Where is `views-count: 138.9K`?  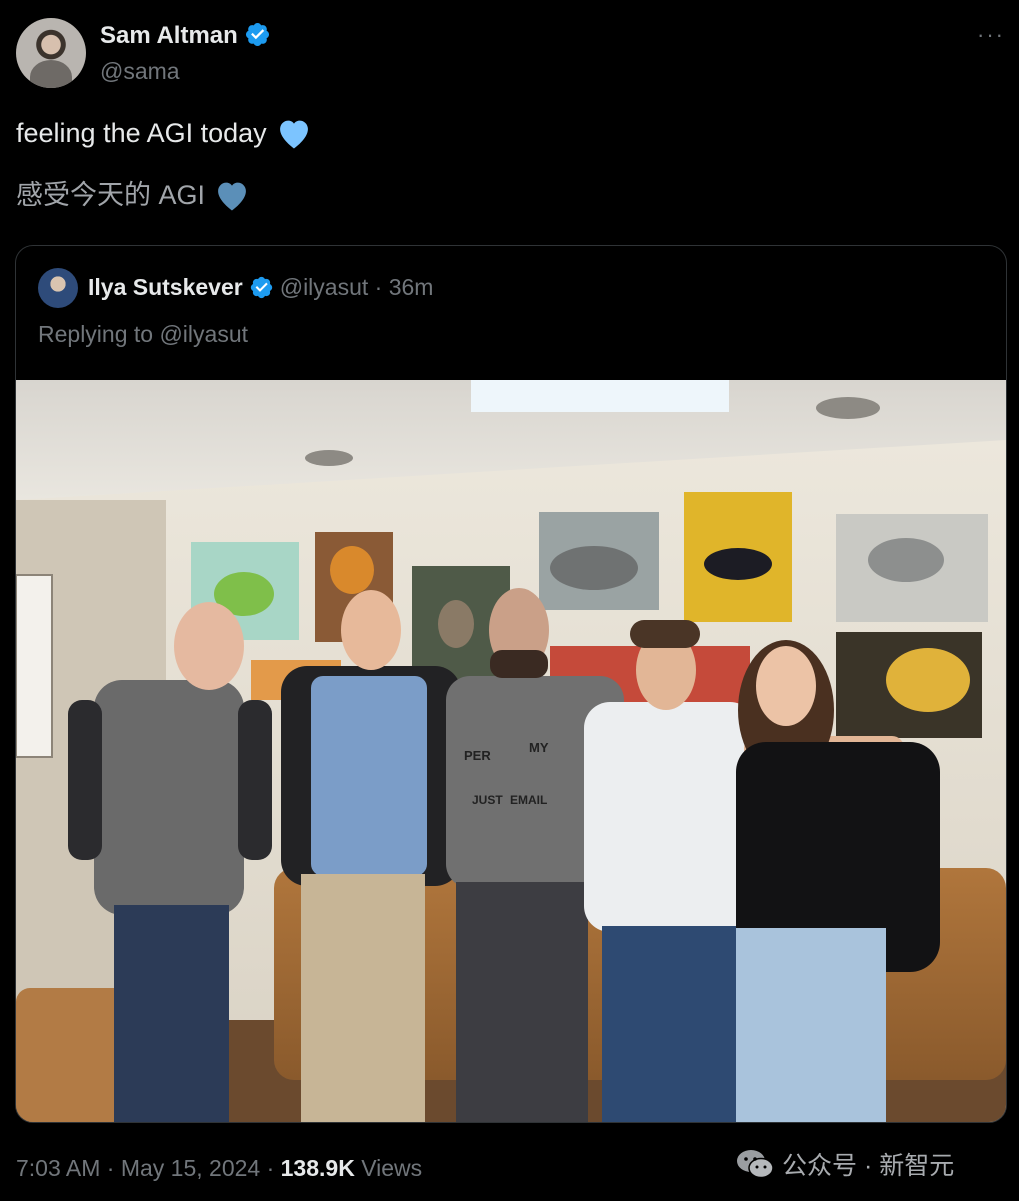 views-count: 138.9K is located at coordinates (317, 1168).